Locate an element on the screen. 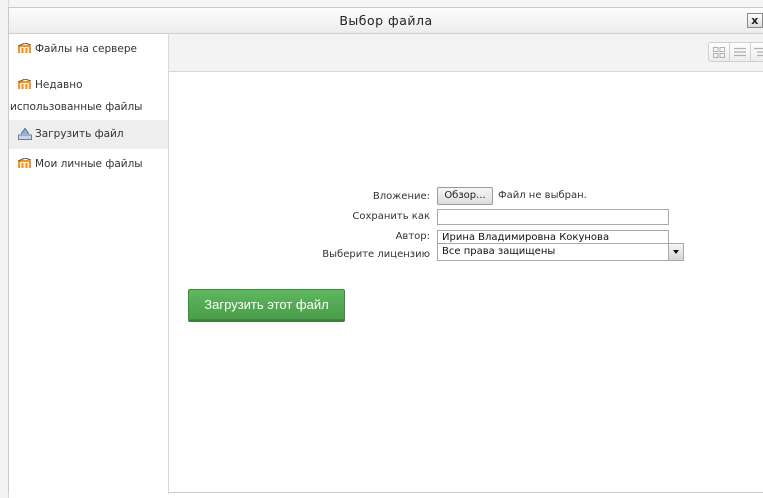  view-switcher is located at coordinates (735, 53).